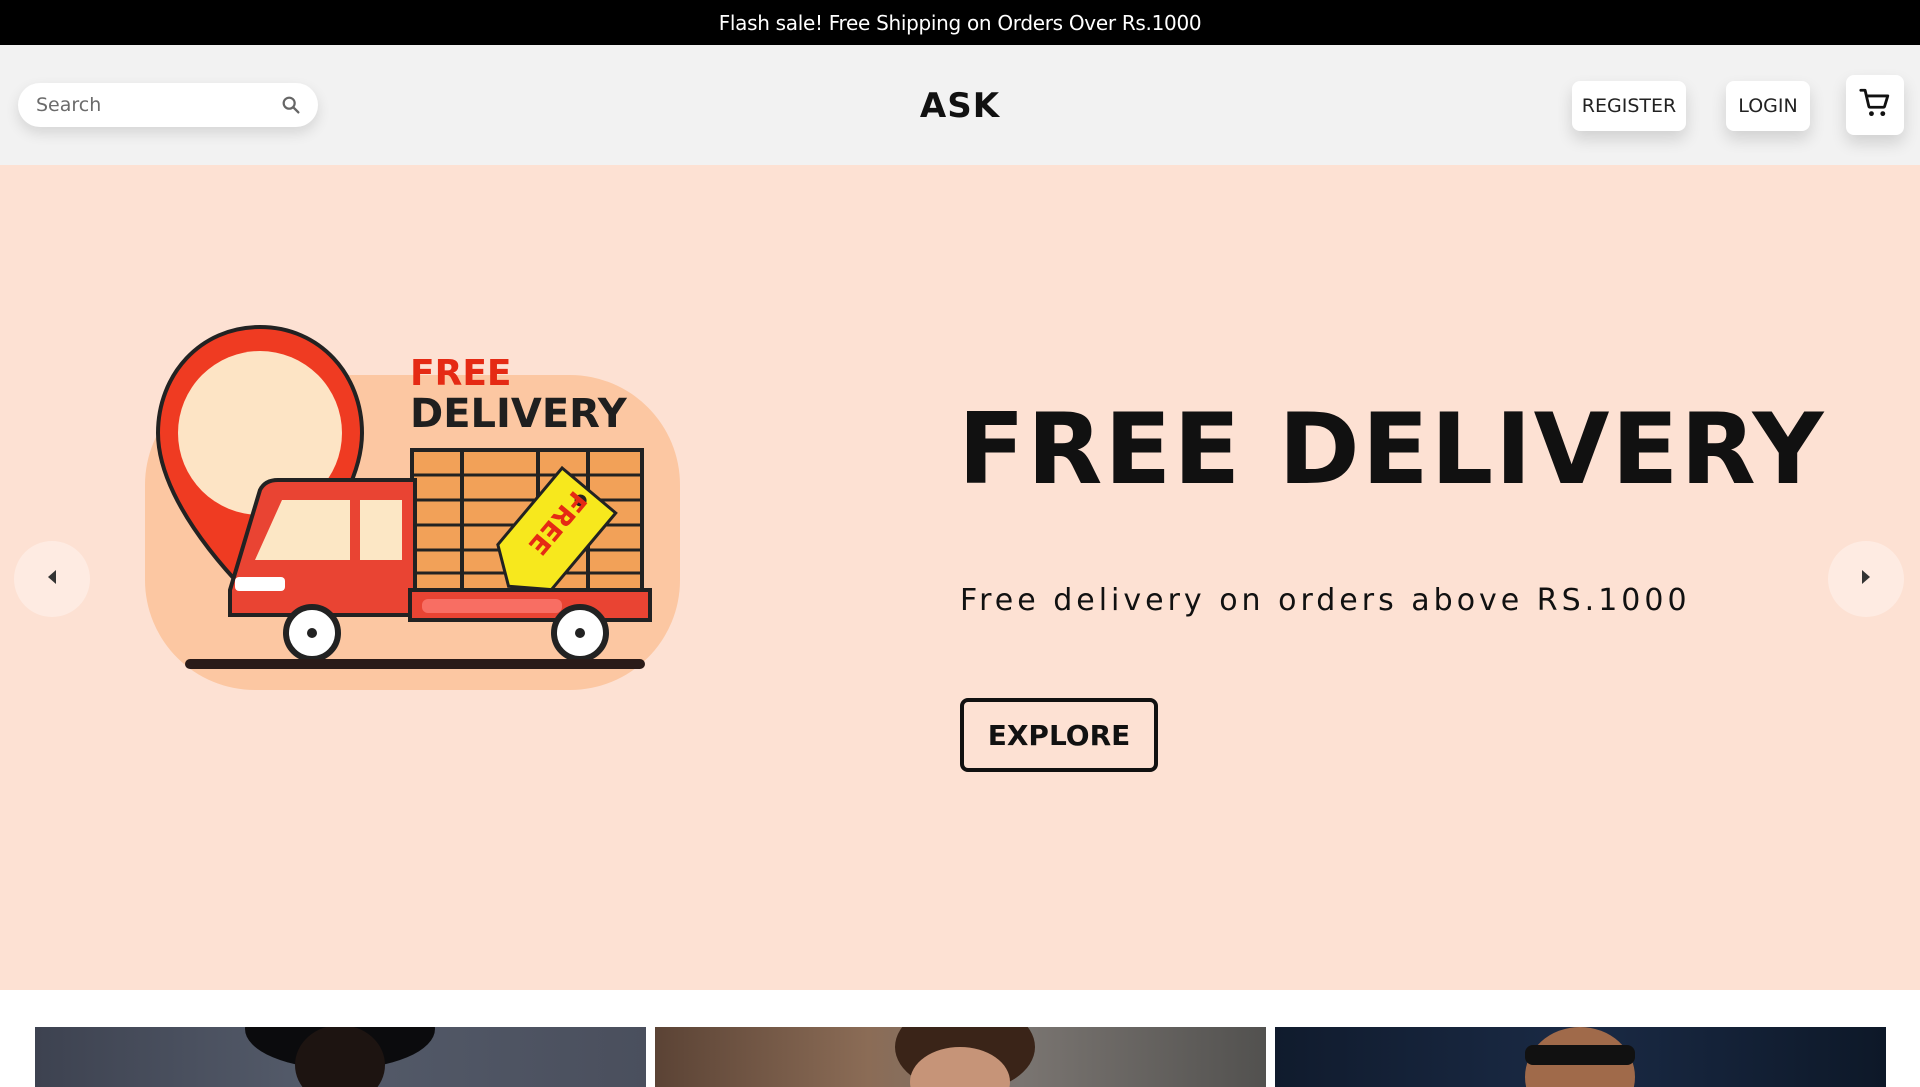 This screenshot has height=1087, width=1920. Describe the element at coordinates (1629, 106) in the screenshot. I see `register-button: REGISTER` at that location.